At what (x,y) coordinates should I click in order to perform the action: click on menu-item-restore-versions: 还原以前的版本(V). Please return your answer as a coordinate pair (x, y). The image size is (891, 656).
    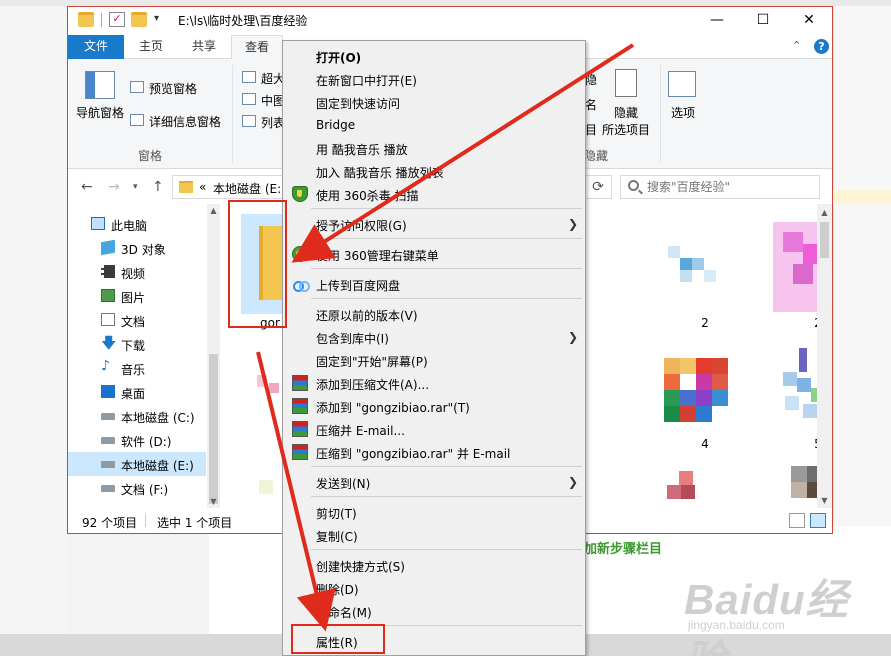
    Looking at the image, I should click on (434, 314).